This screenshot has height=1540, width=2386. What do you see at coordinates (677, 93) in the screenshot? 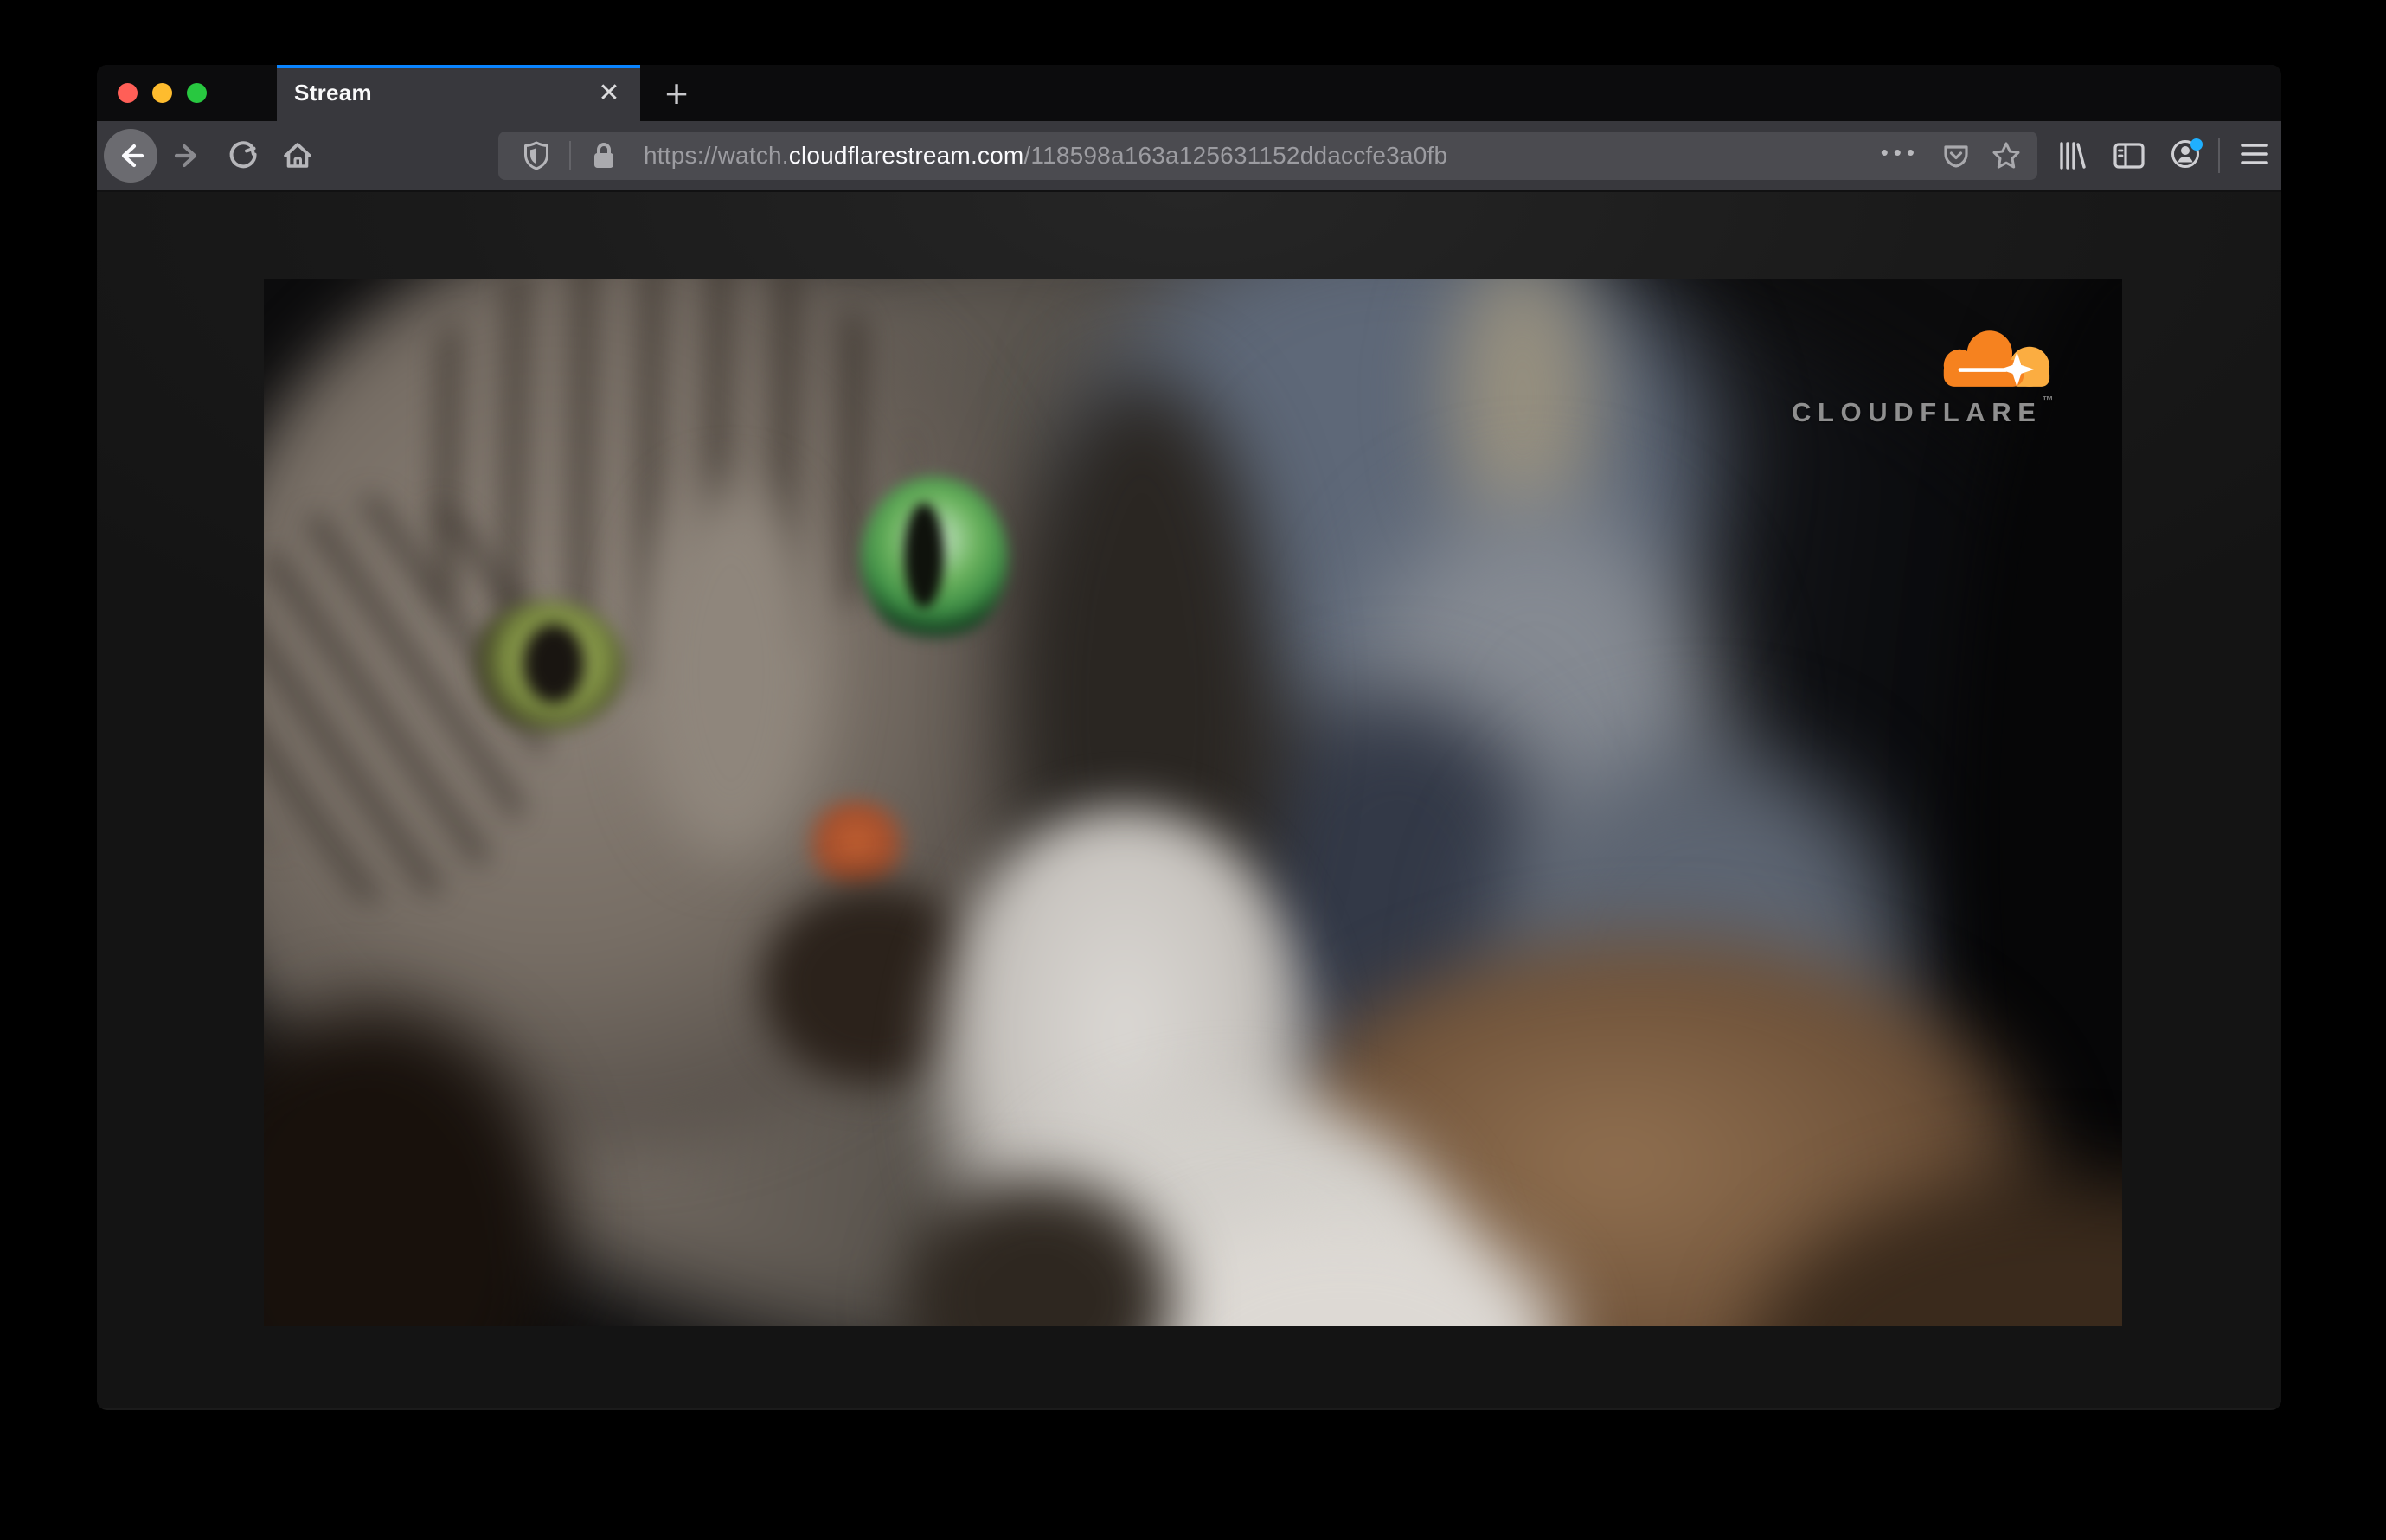
I see `new-tab-button: +` at bounding box center [677, 93].